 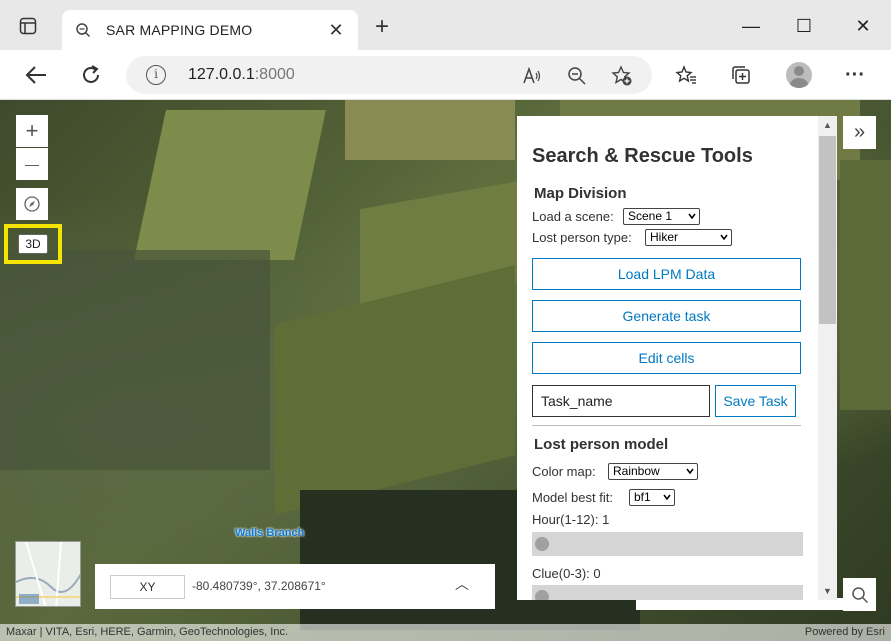 What do you see at coordinates (863, 26) in the screenshot?
I see `close-window-icon: ✕` at bounding box center [863, 26].